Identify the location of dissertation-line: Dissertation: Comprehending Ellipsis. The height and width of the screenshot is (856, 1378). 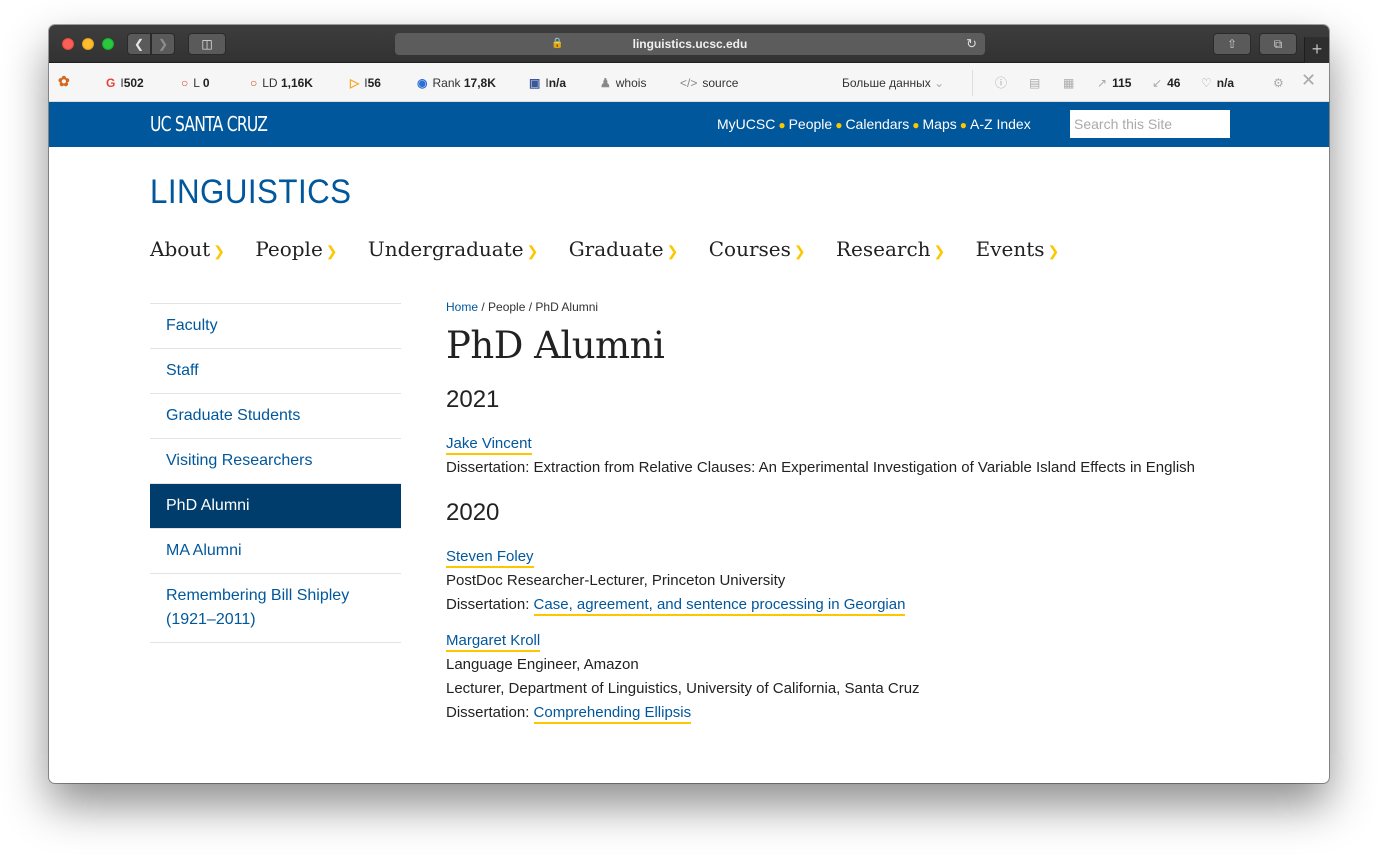
(836, 713).